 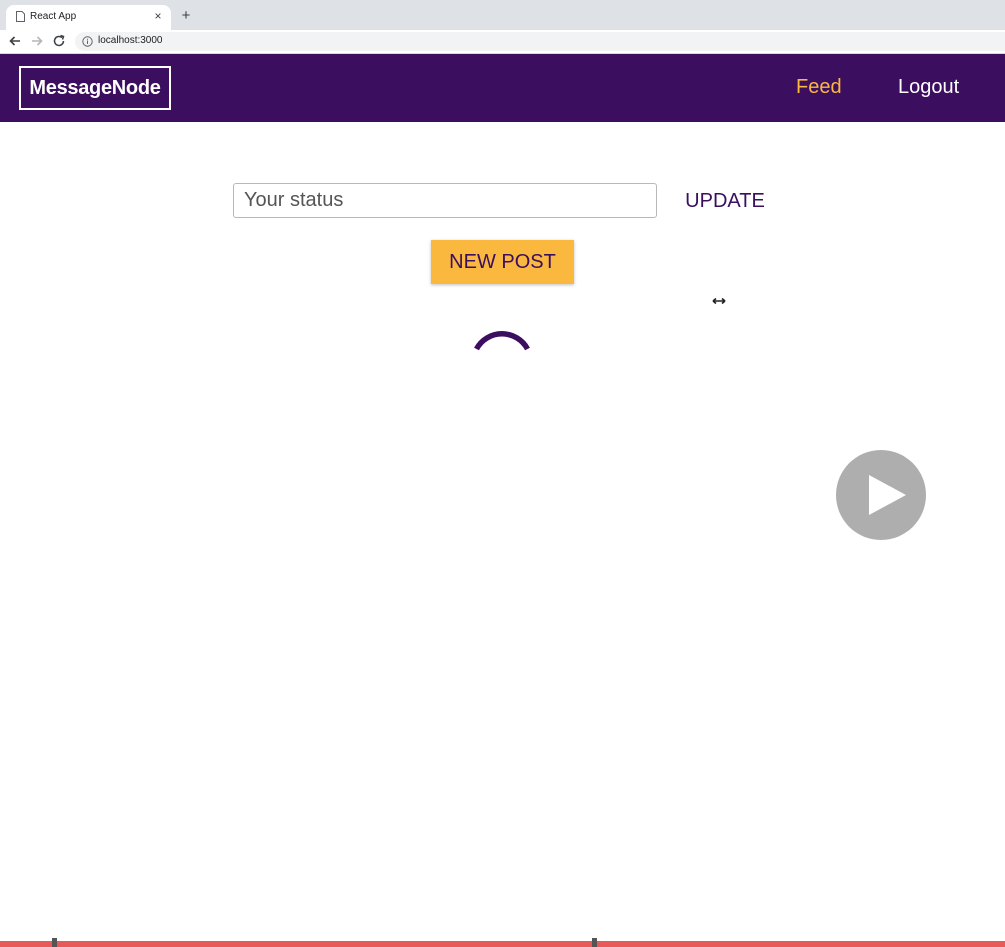 What do you see at coordinates (887, 495) in the screenshot?
I see `play-icon` at bounding box center [887, 495].